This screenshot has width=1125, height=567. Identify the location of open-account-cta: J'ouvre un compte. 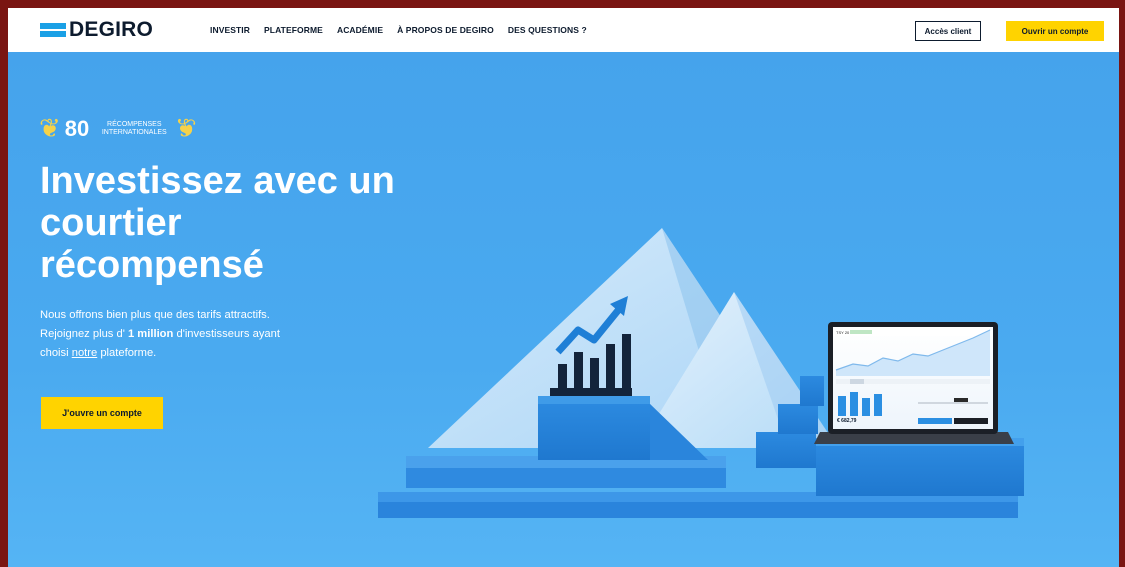
(102, 413).